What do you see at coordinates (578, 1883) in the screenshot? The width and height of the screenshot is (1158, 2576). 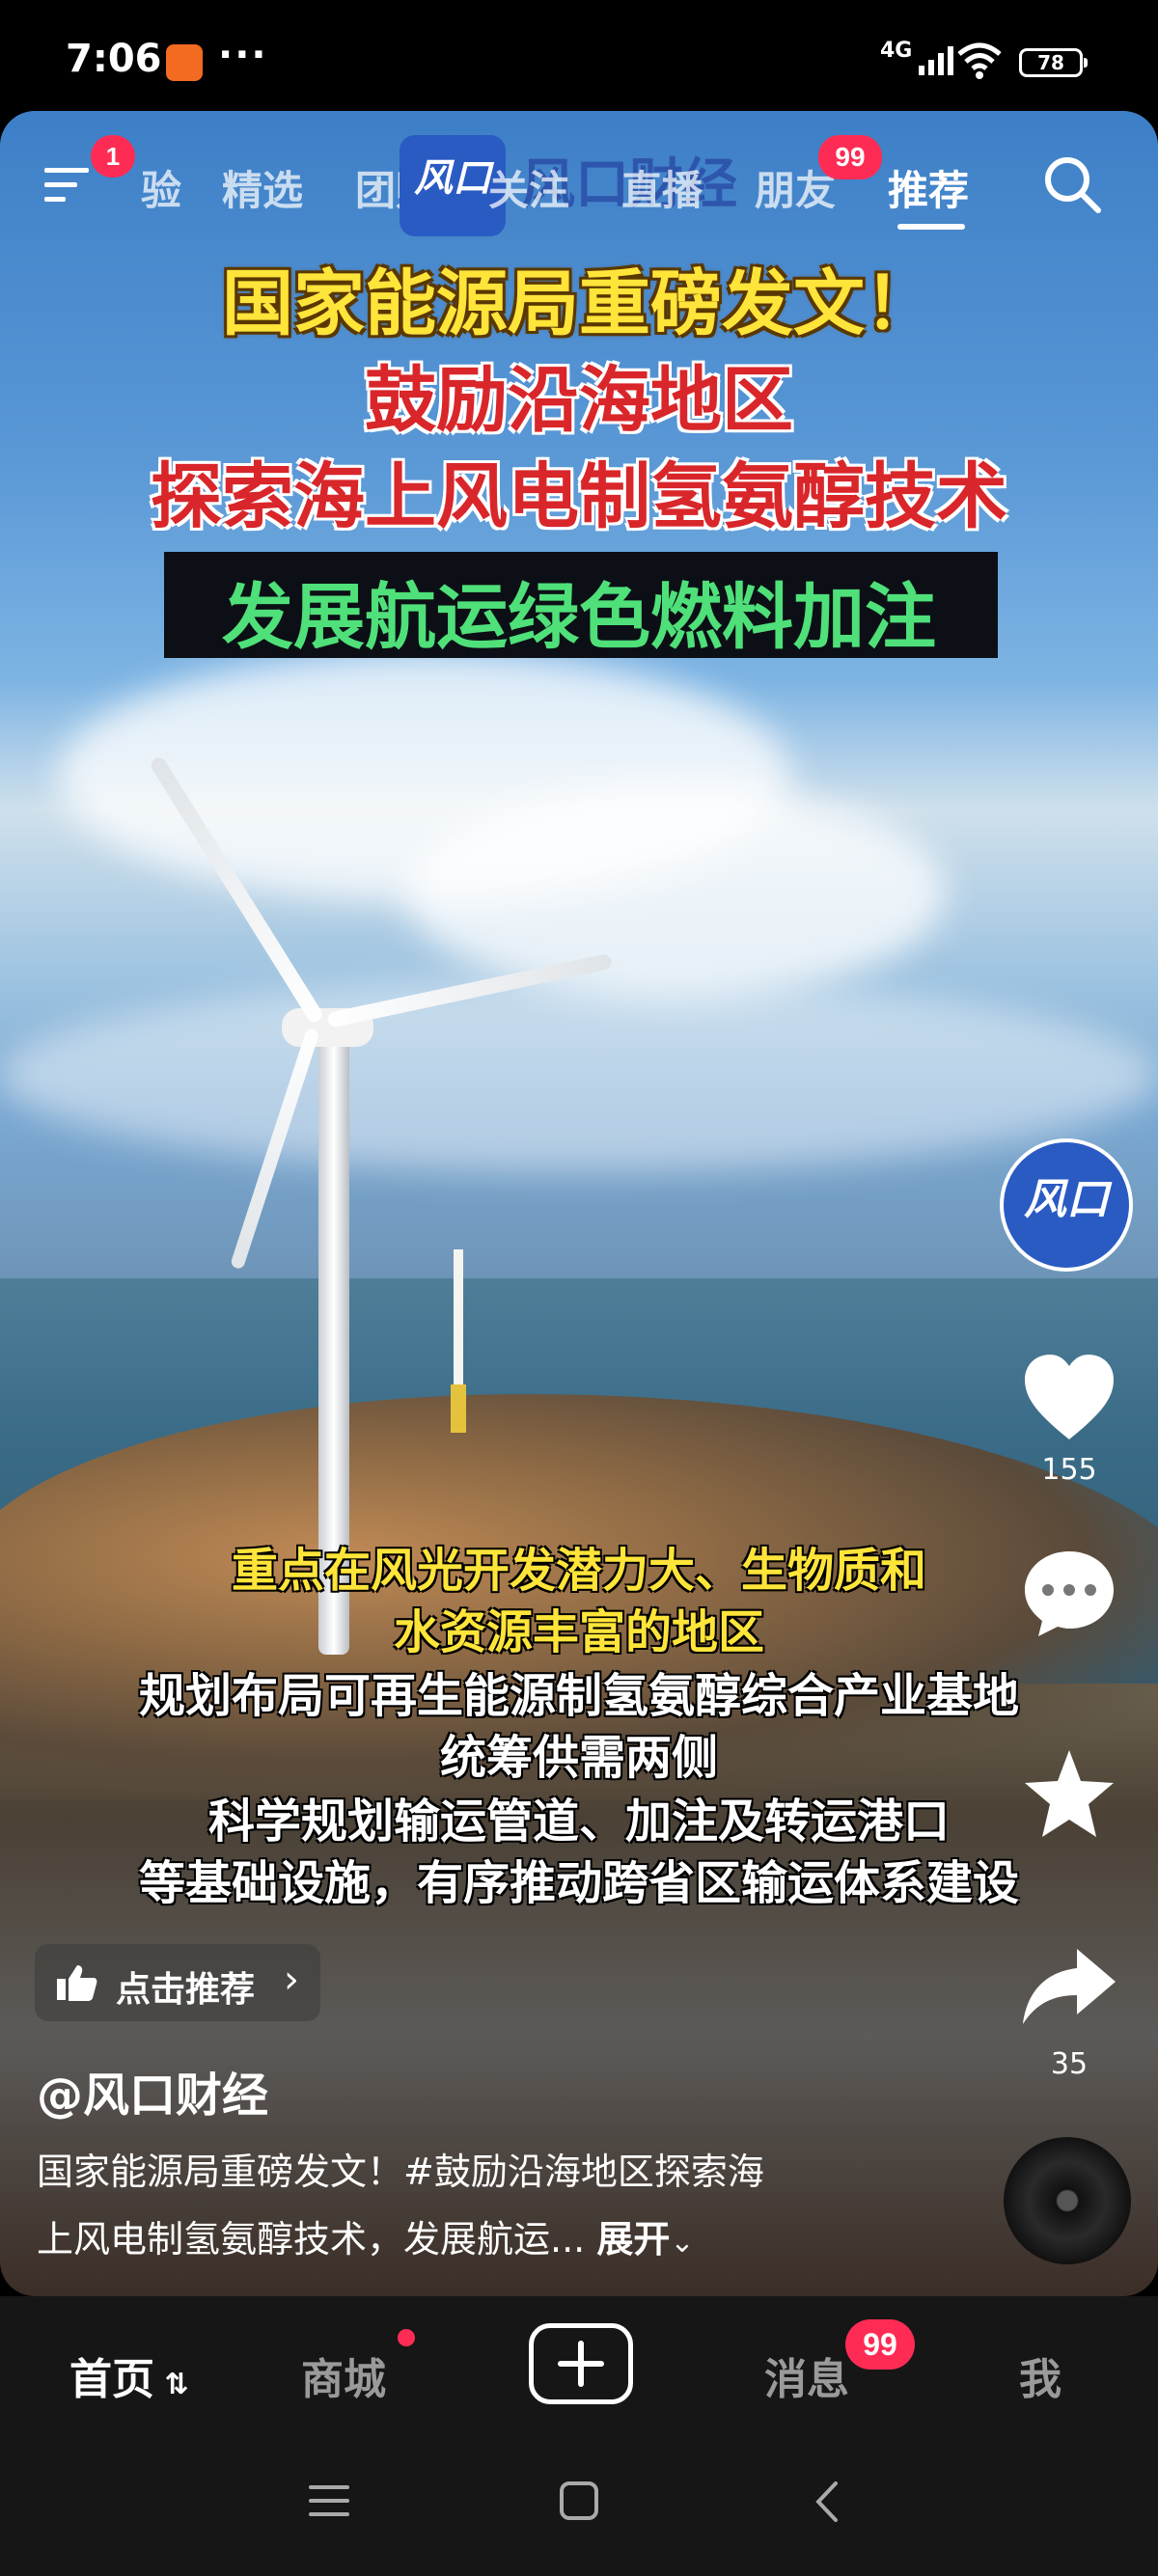 I see `subtitle-line: 等基础设施，有序推动跨省区输运体系建设` at bounding box center [578, 1883].